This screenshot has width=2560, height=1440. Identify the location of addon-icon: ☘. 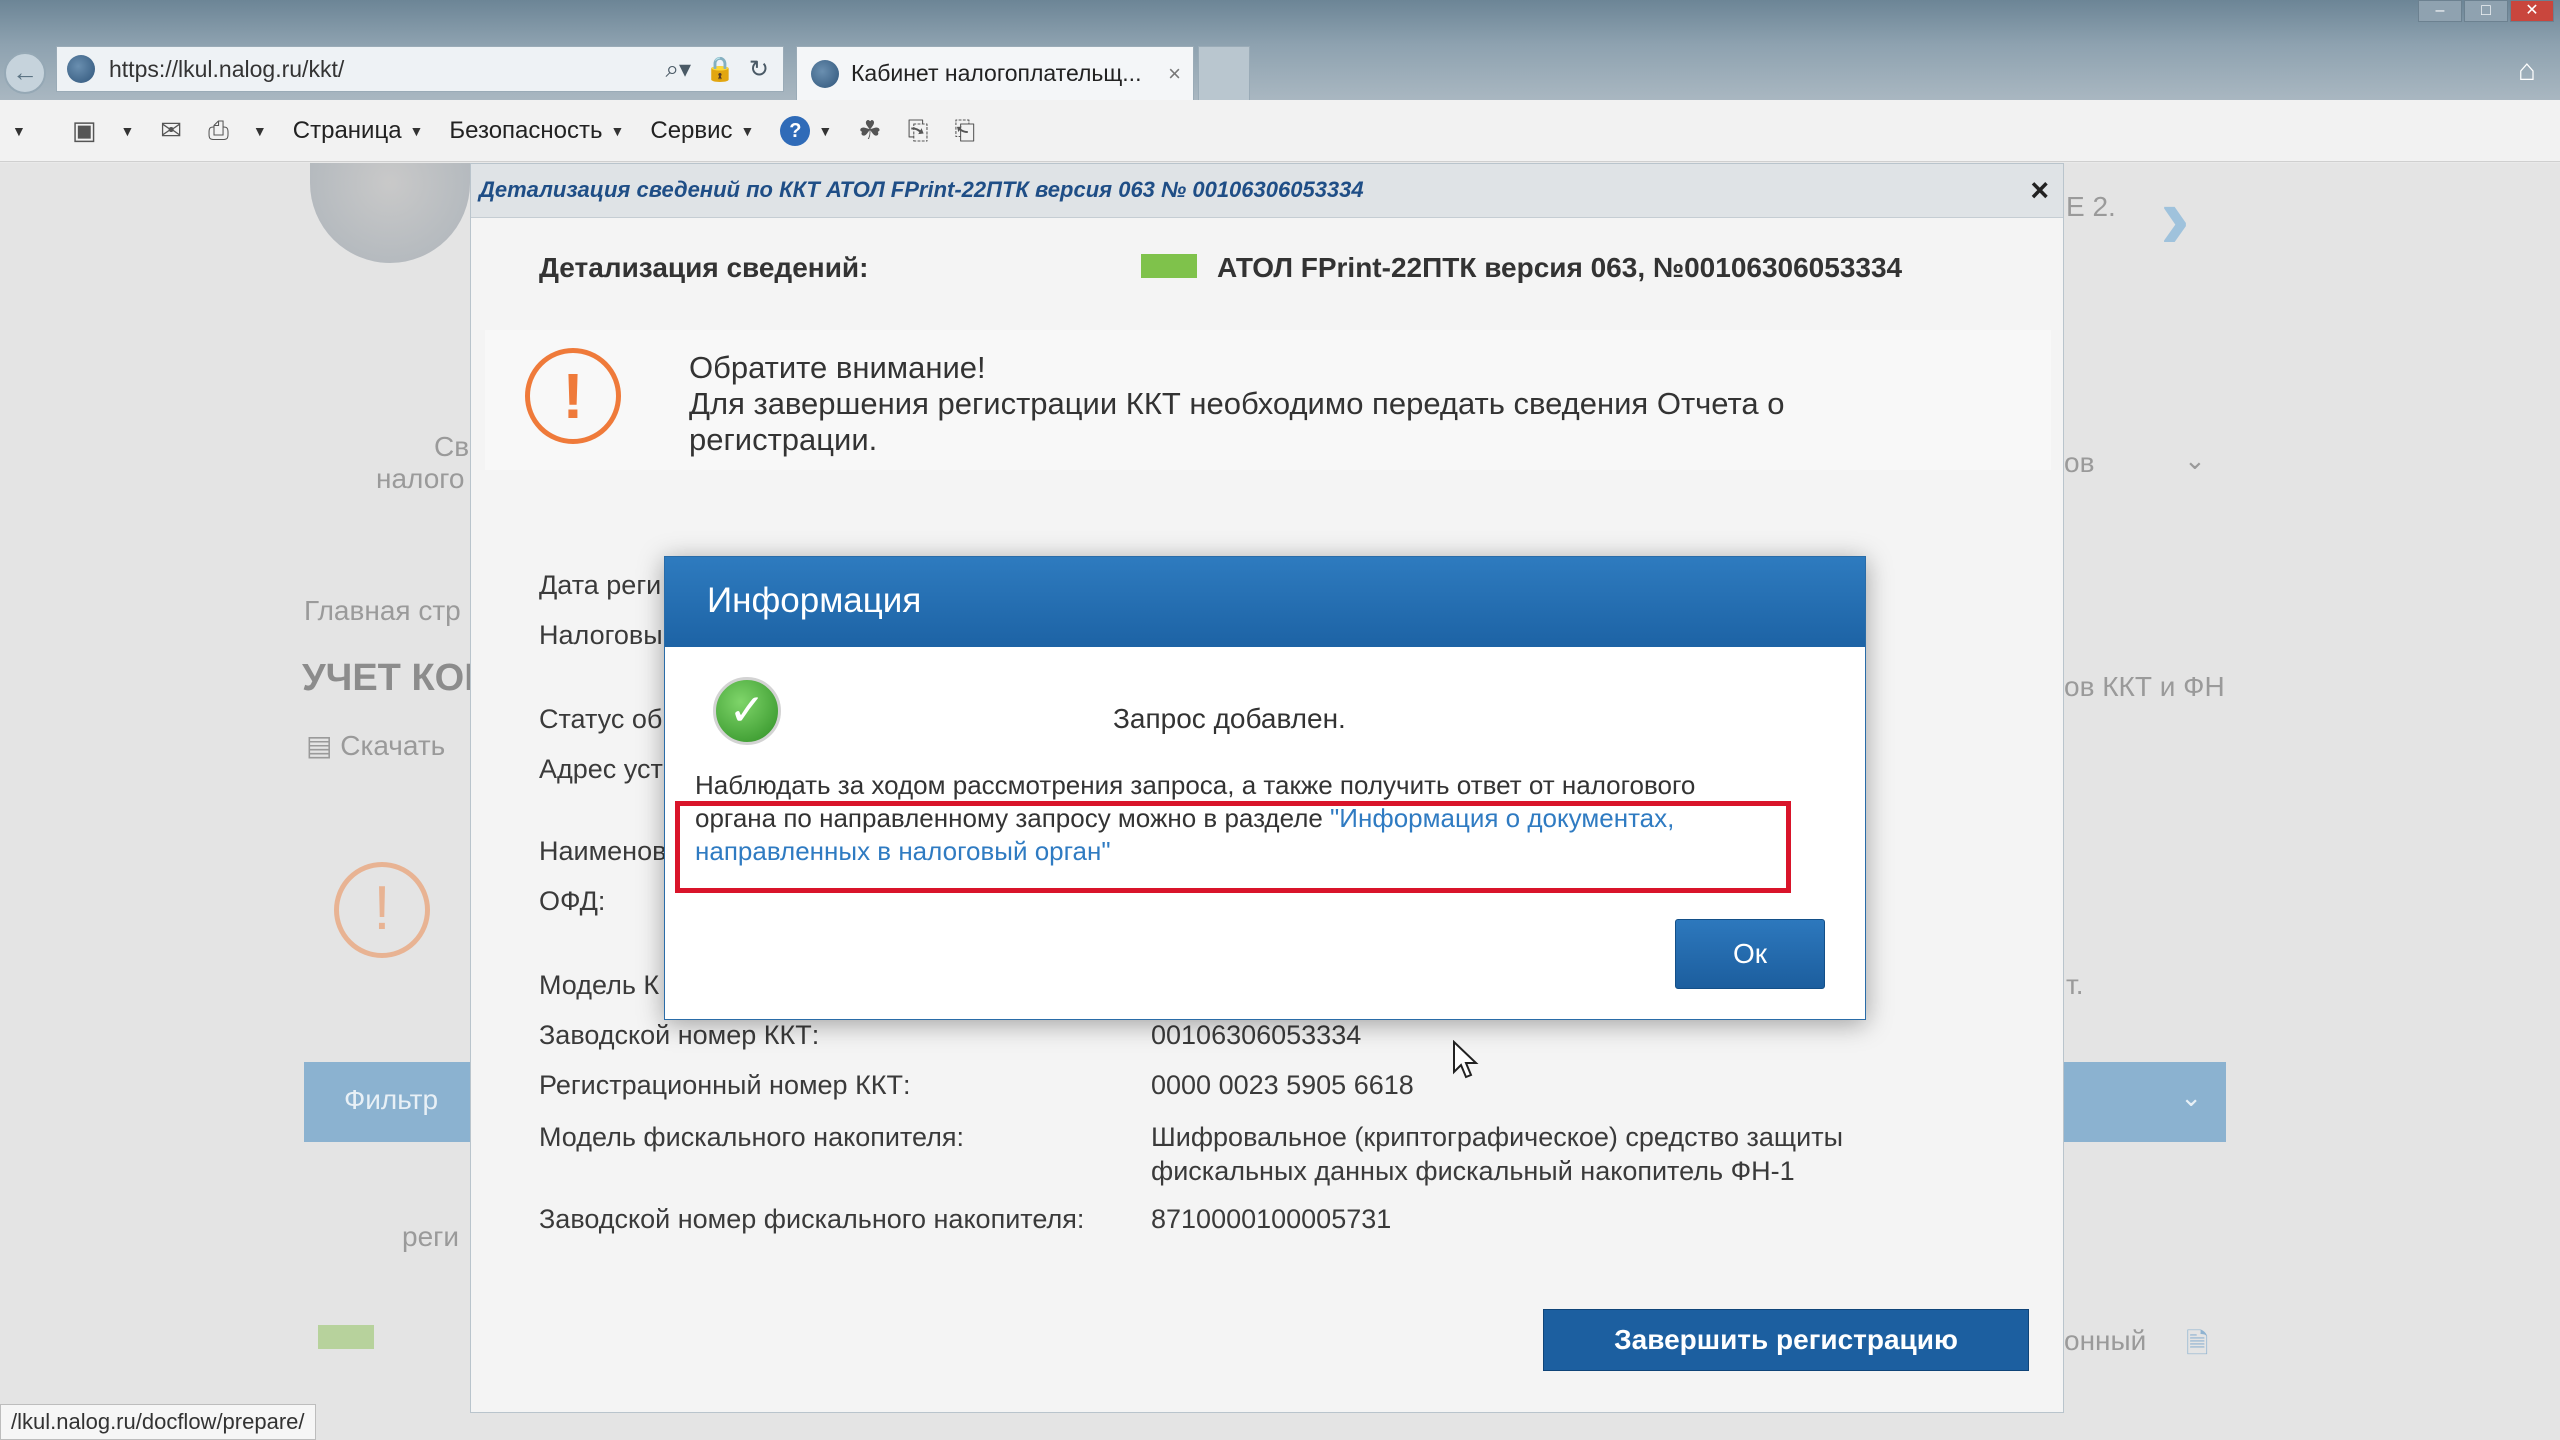
(870, 130).